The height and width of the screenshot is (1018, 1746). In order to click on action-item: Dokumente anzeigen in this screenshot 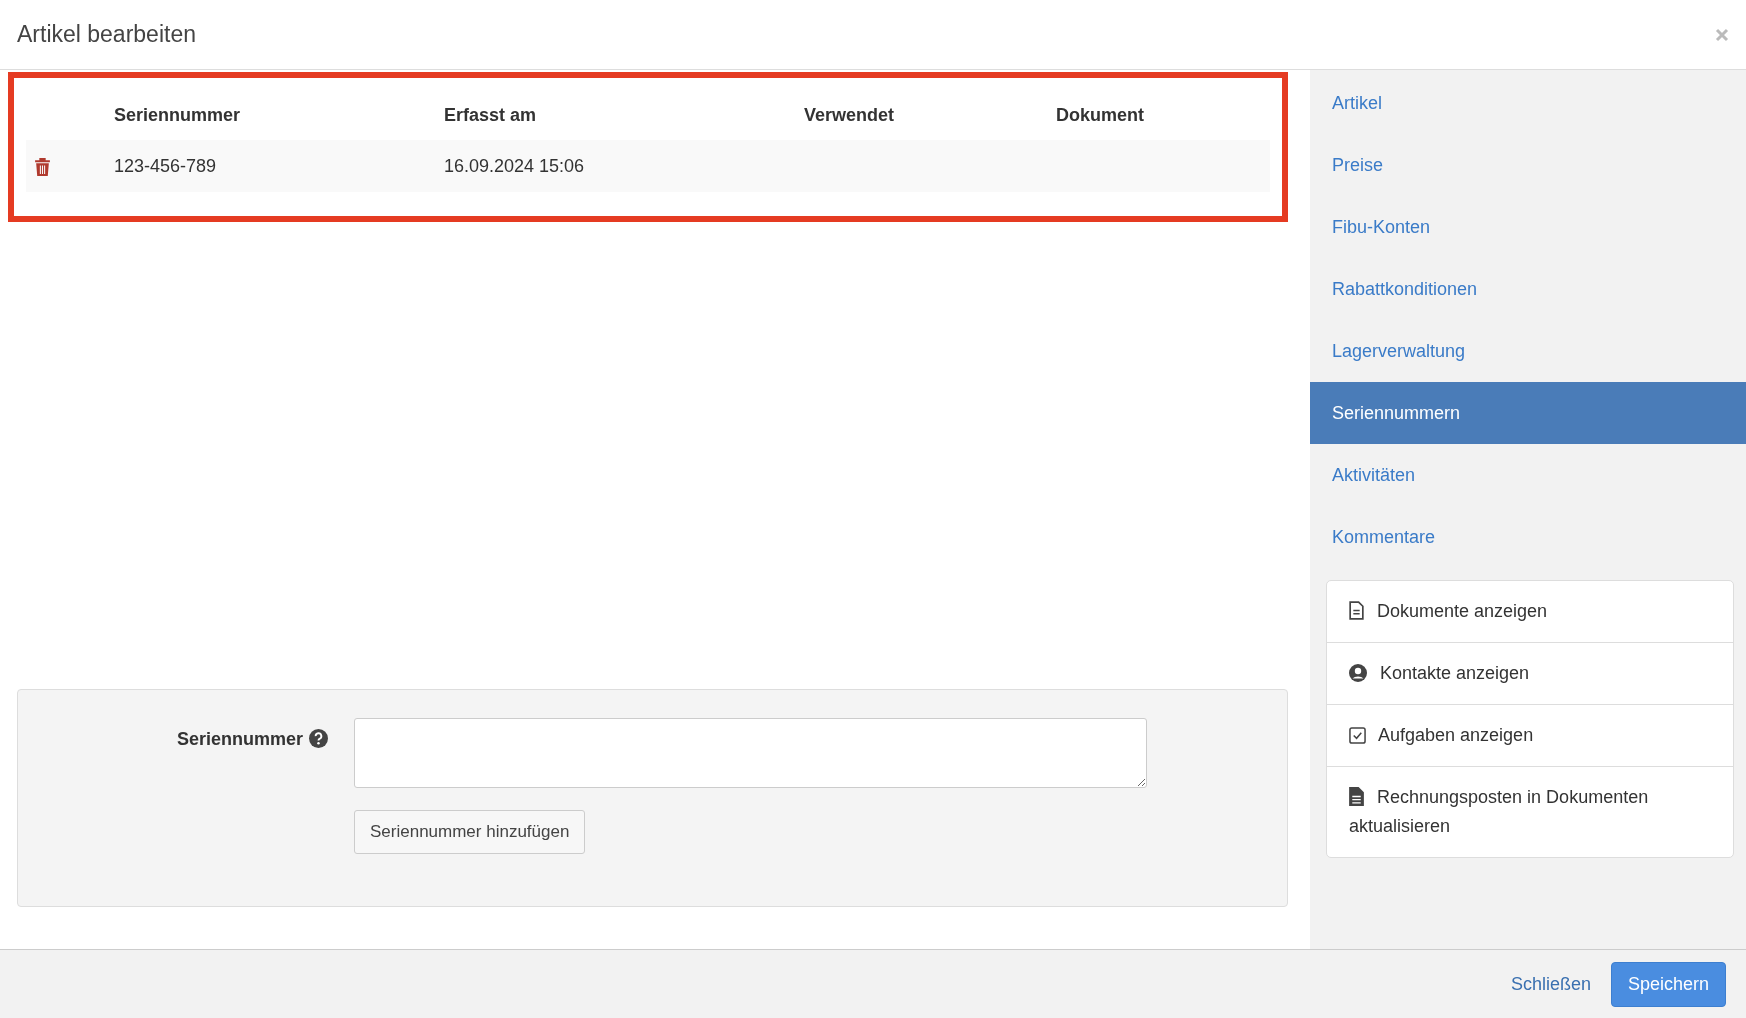, I will do `click(1530, 612)`.